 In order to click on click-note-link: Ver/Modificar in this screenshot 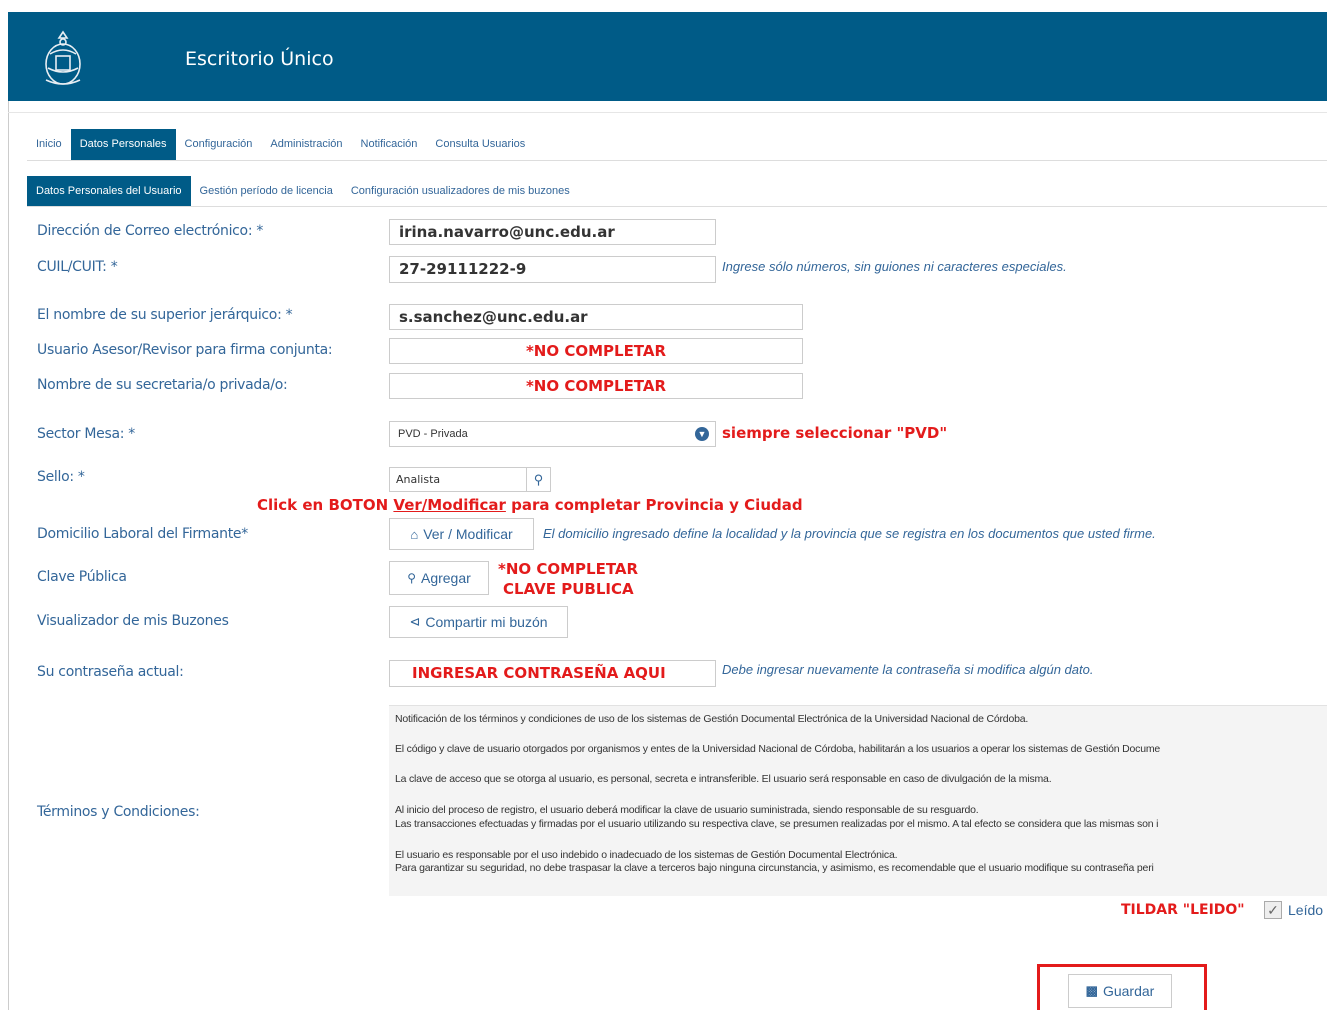, I will do `click(449, 505)`.